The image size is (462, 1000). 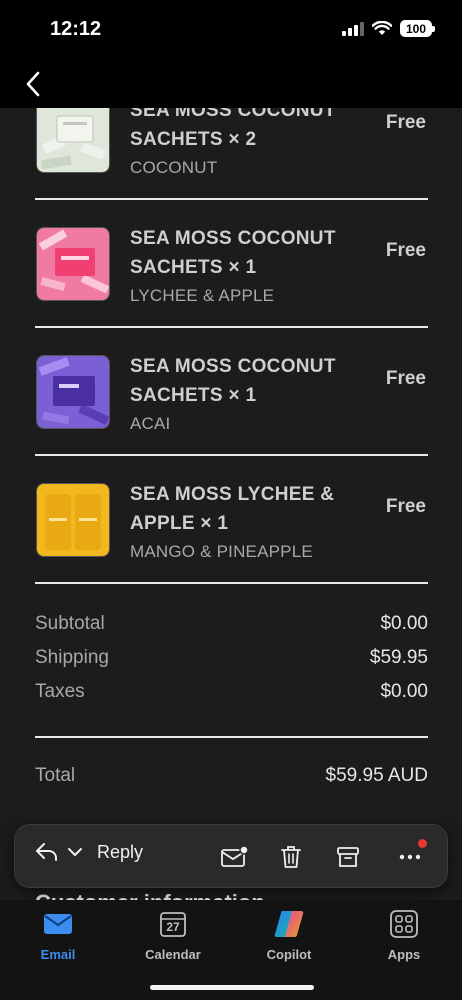 What do you see at coordinates (89, 852) in the screenshot?
I see `reply-button: Reply` at bounding box center [89, 852].